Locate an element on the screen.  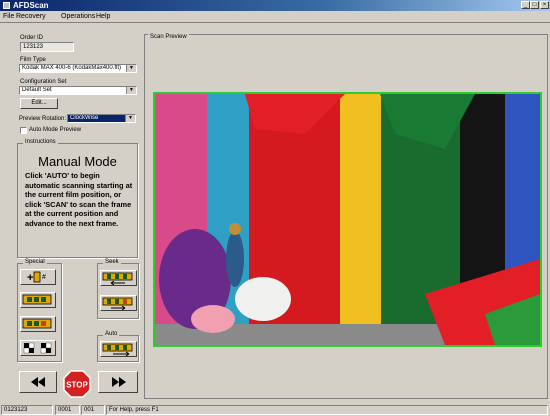
auto-scan-button is located at coordinates (118, 349).